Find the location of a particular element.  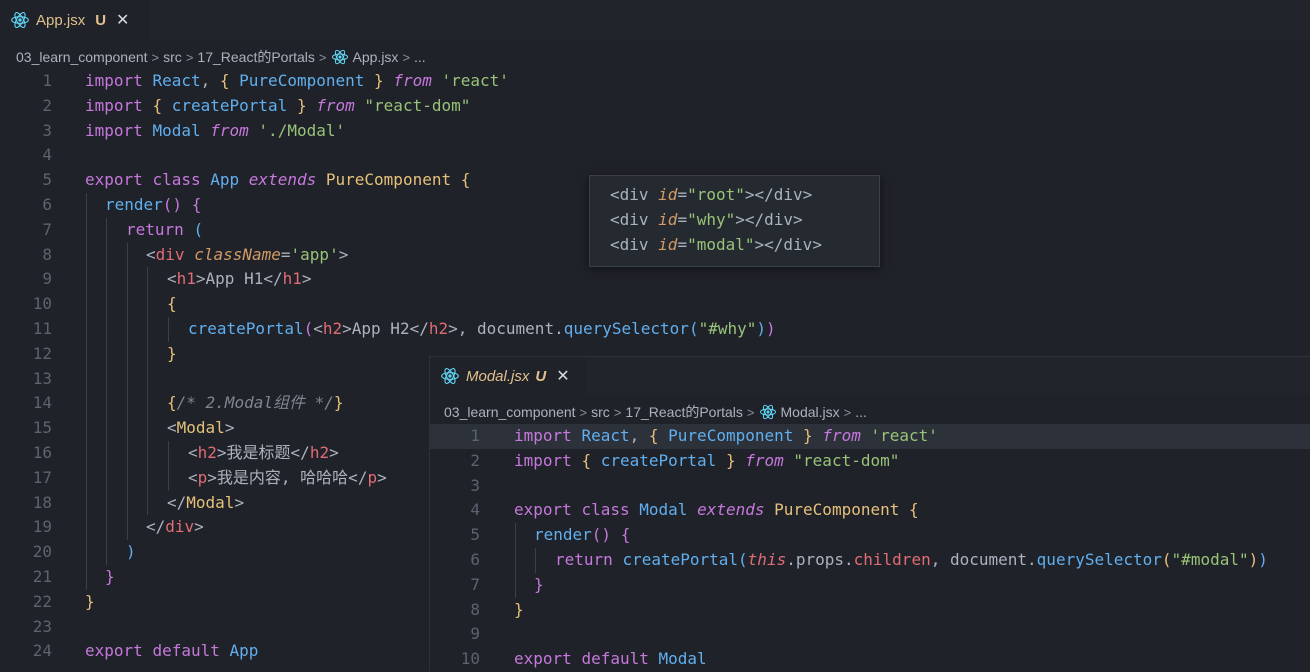

popup-line: <div id="root"></div> is located at coordinates (711, 194).